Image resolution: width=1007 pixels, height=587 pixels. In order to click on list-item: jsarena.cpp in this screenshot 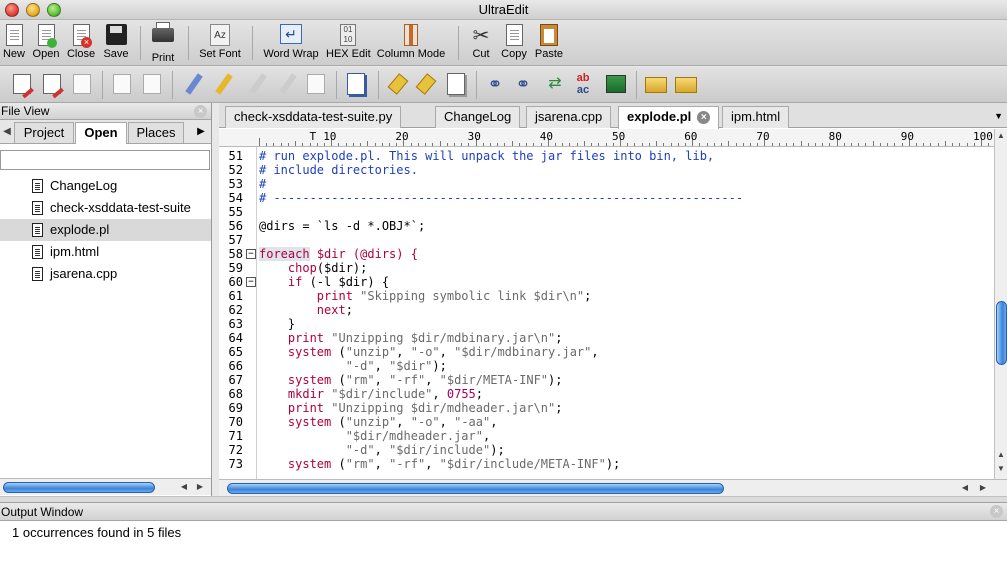, I will do `click(105, 274)`.